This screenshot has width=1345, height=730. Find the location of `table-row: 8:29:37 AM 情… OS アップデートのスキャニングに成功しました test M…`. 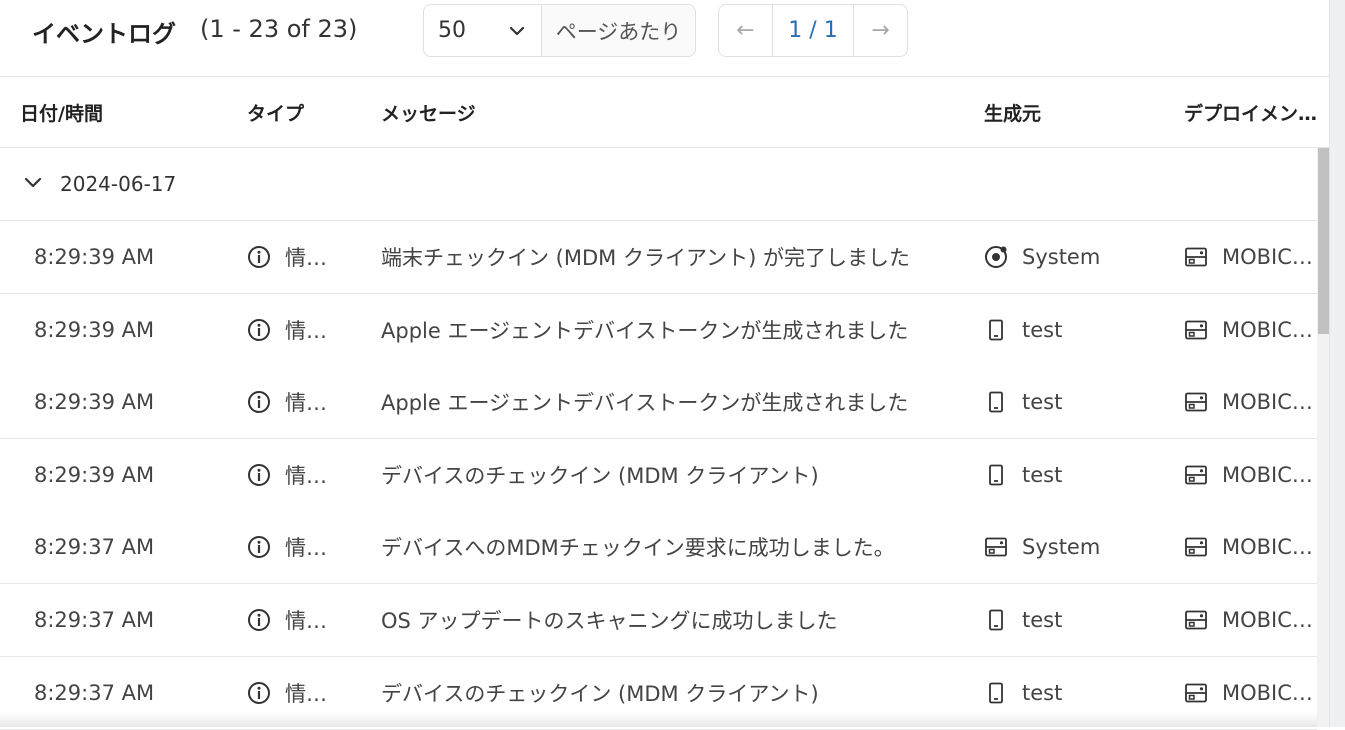

table-row: 8:29:37 AM 情… OS アップデートのスキャニングに成功しました test M… is located at coordinates (658, 620).